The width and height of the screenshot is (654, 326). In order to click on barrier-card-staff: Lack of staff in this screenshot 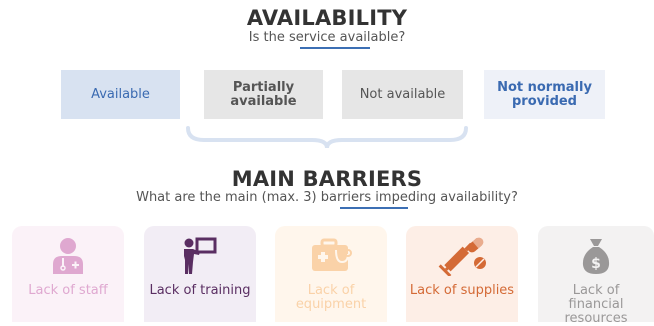, I will do `click(68, 274)`.